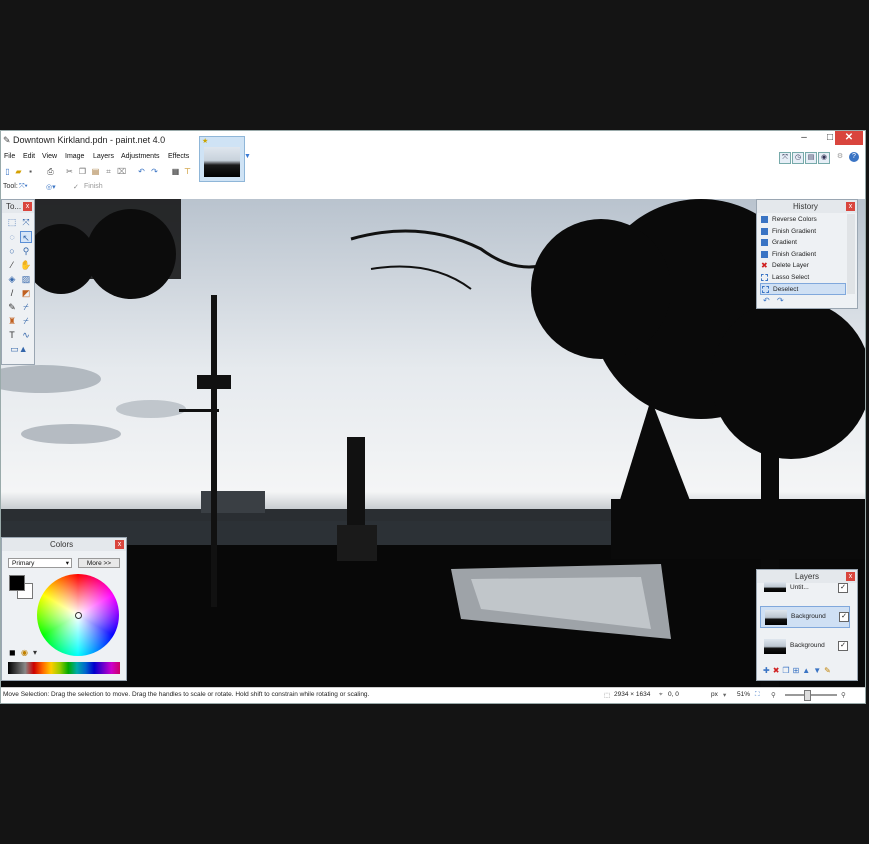  Describe the element at coordinates (12, 307) in the screenshot. I see `pencil-icon: ✎` at that location.